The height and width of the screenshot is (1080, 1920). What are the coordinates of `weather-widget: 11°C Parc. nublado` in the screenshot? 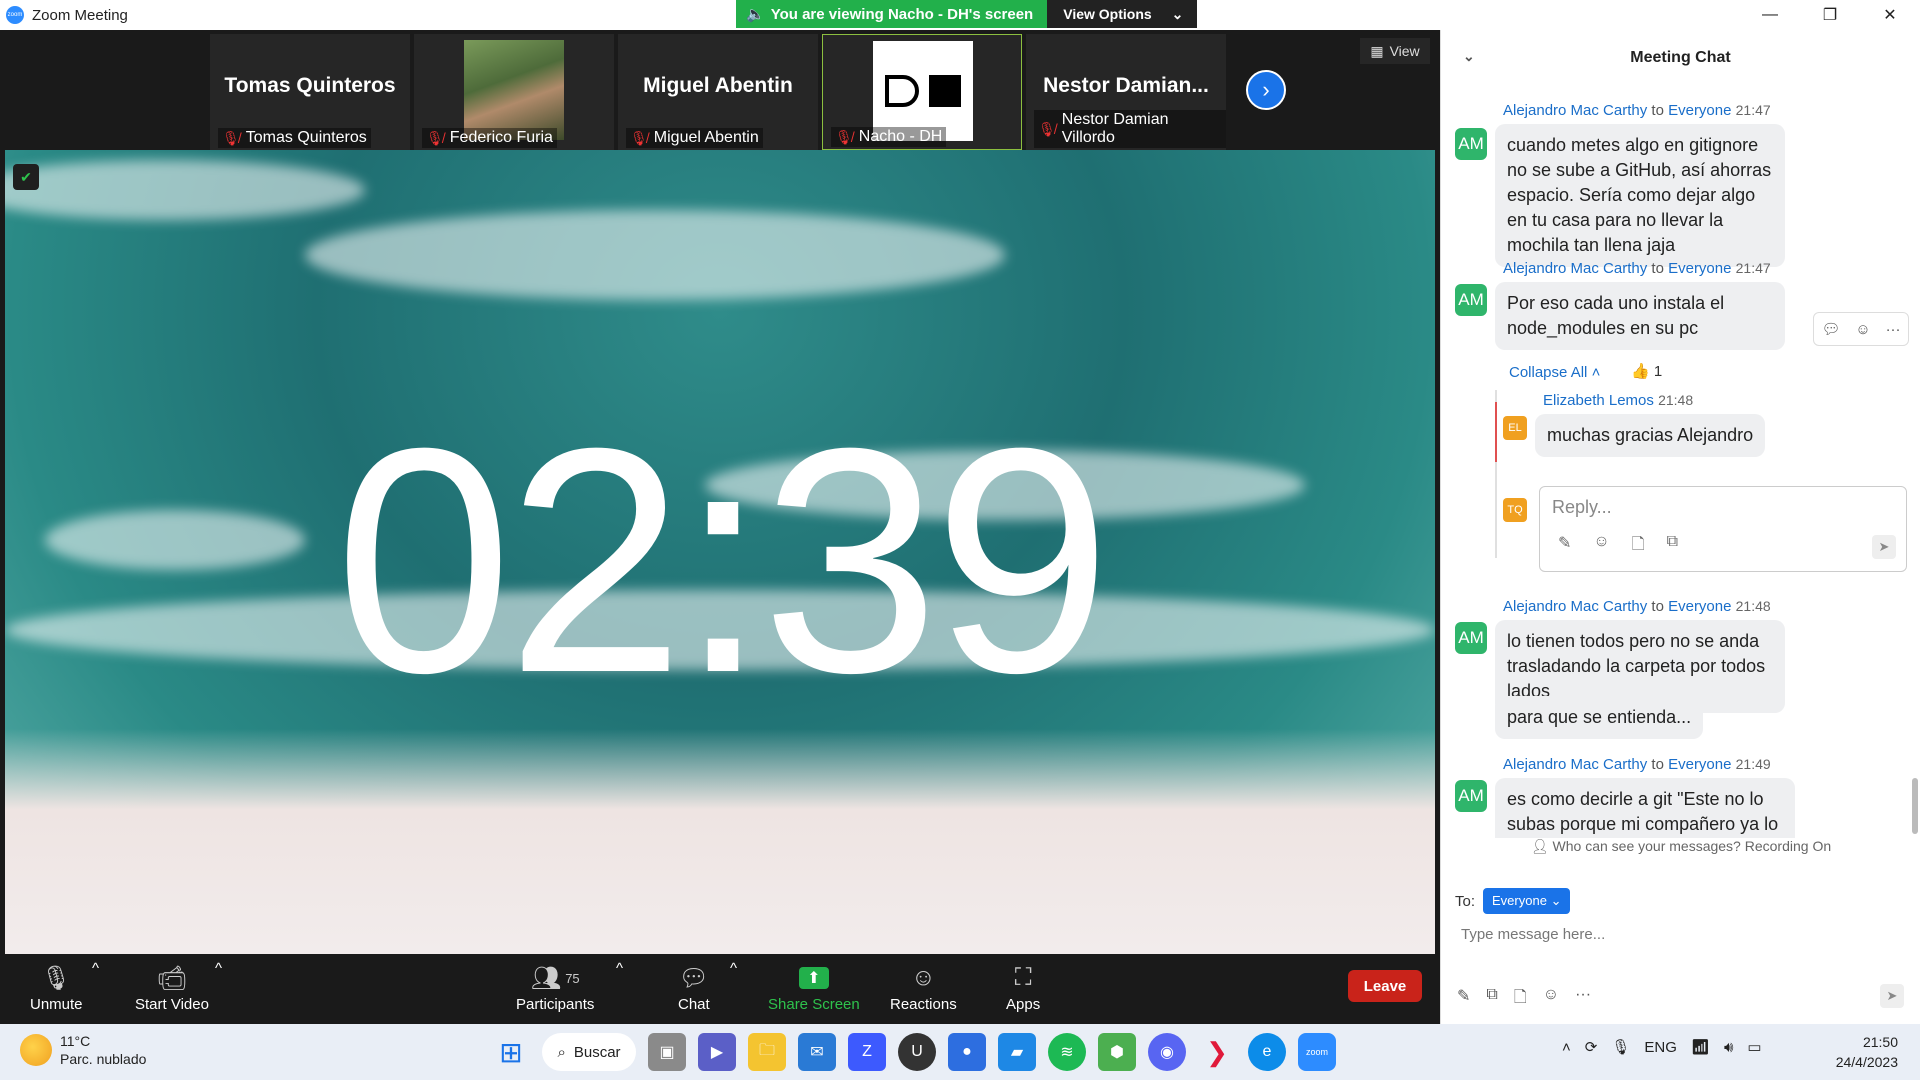 It's located at (83, 1050).